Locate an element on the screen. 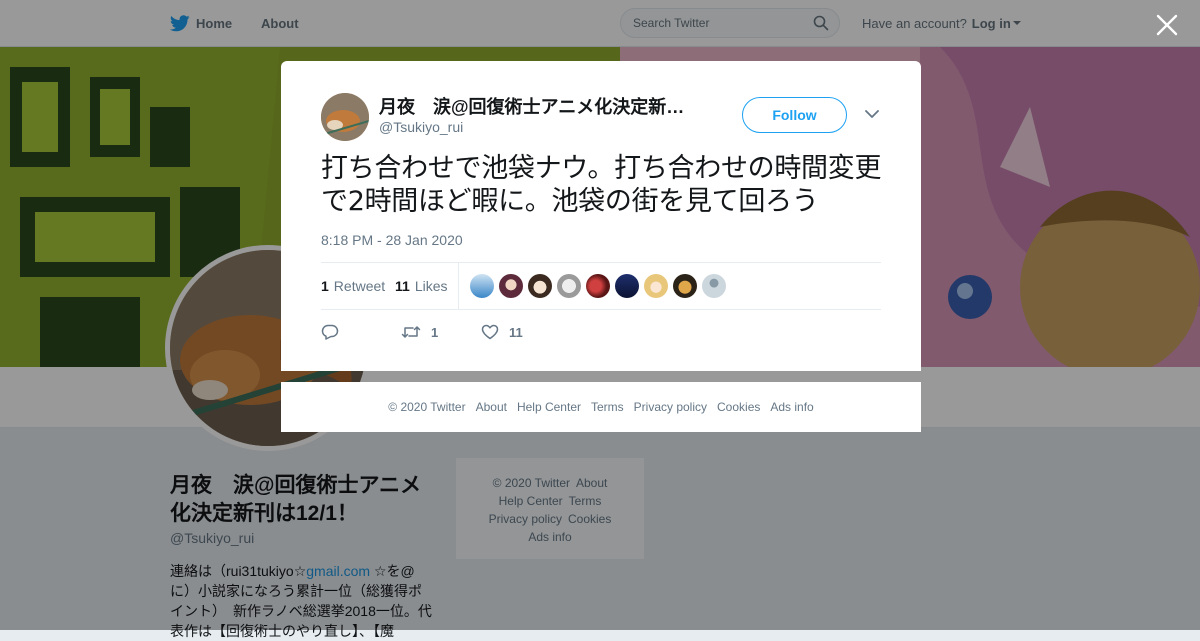 Image resolution: width=1200 pixels, height=641 pixels. tweet-stats: 1 Retweet 11 Likes is located at coordinates (601, 286).